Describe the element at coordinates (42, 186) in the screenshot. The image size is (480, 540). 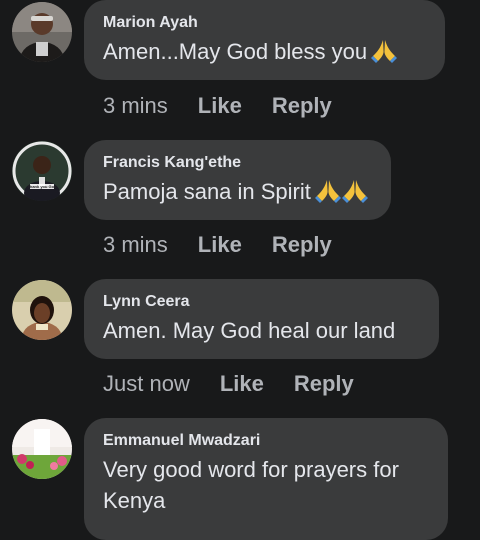
I see `avatar-caption: Thank you God` at that location.